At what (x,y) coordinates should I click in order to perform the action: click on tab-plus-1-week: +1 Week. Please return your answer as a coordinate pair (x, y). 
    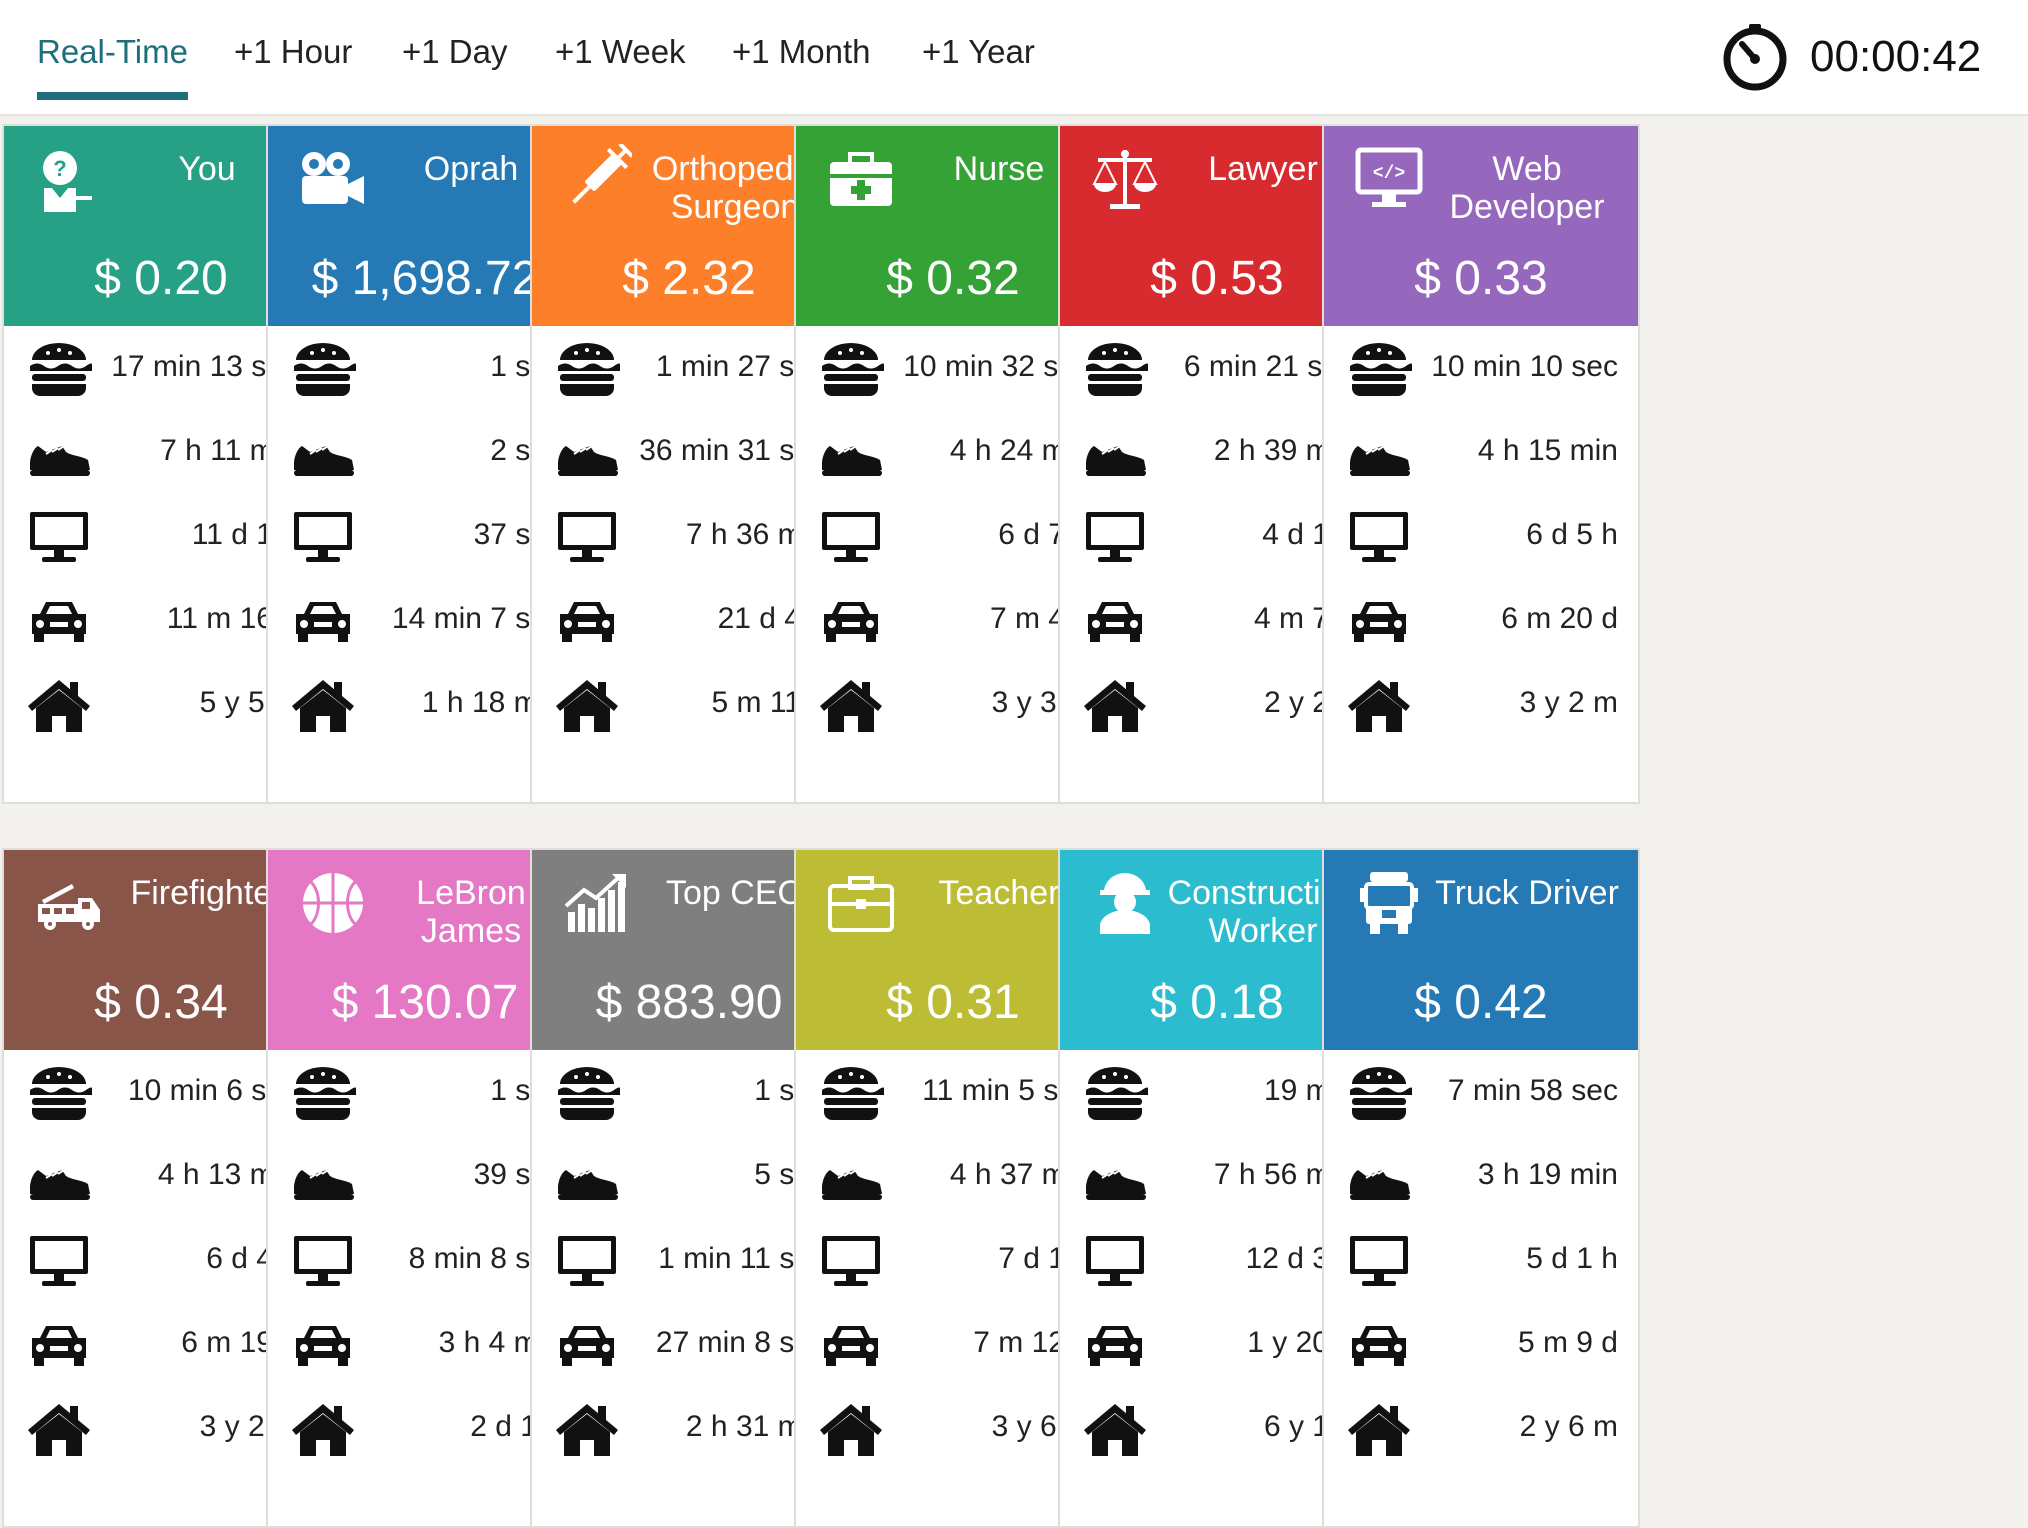
    Looking at the image, I should click on (620, 52).